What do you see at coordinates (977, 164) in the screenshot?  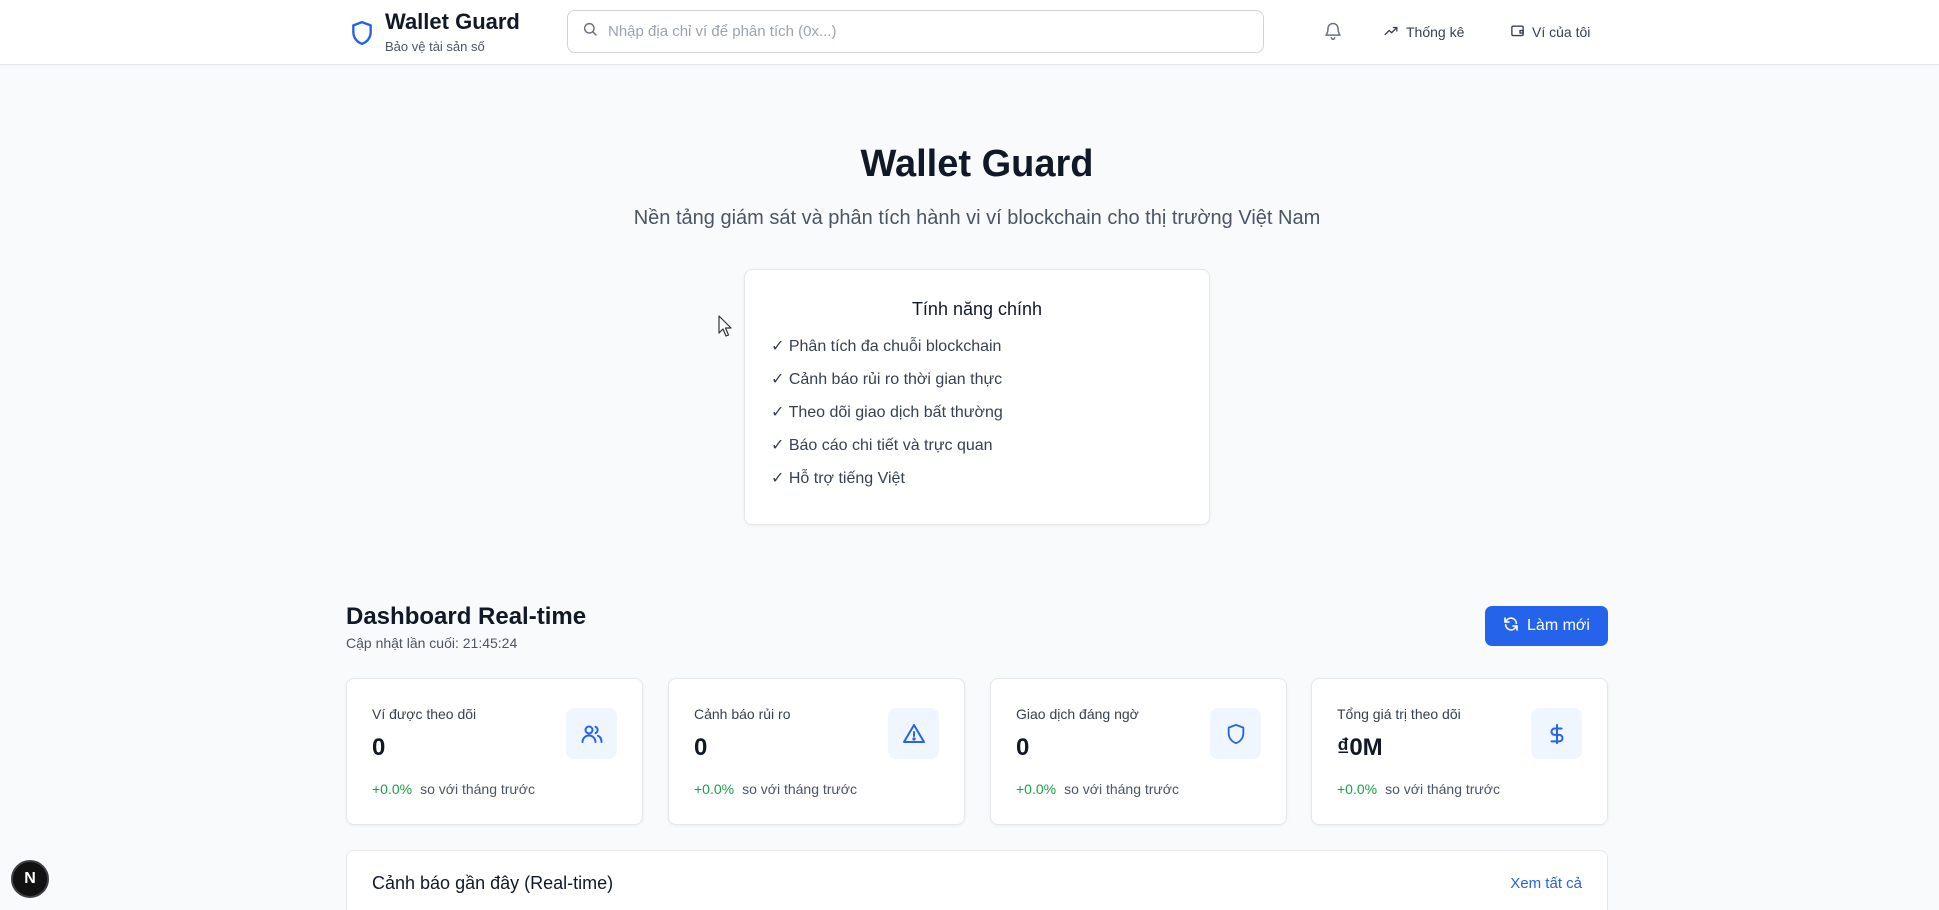 I see `hero-title: Wallet Guard` at bounding box center [977, 164].